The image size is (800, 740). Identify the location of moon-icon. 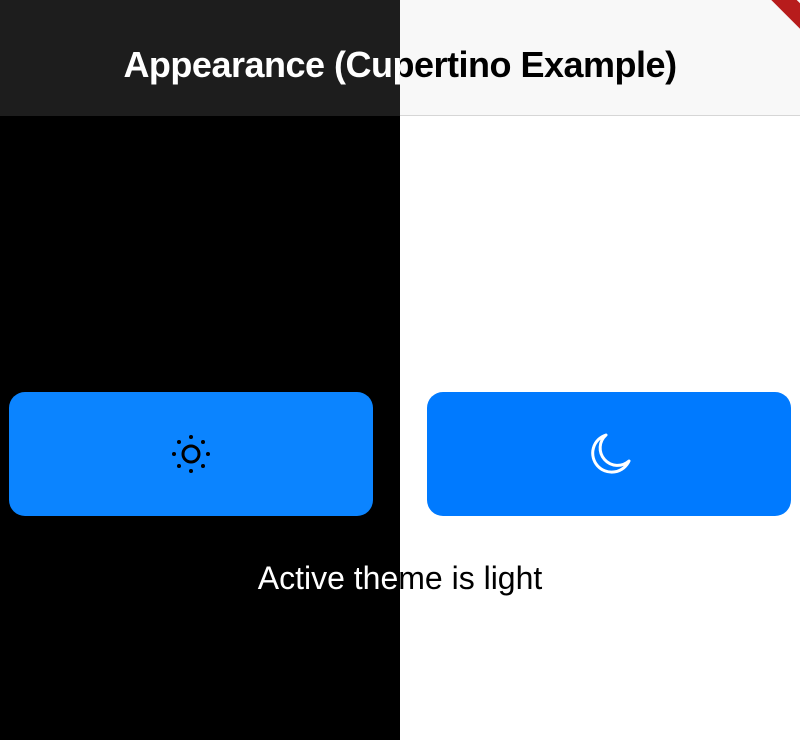
(609, 454).